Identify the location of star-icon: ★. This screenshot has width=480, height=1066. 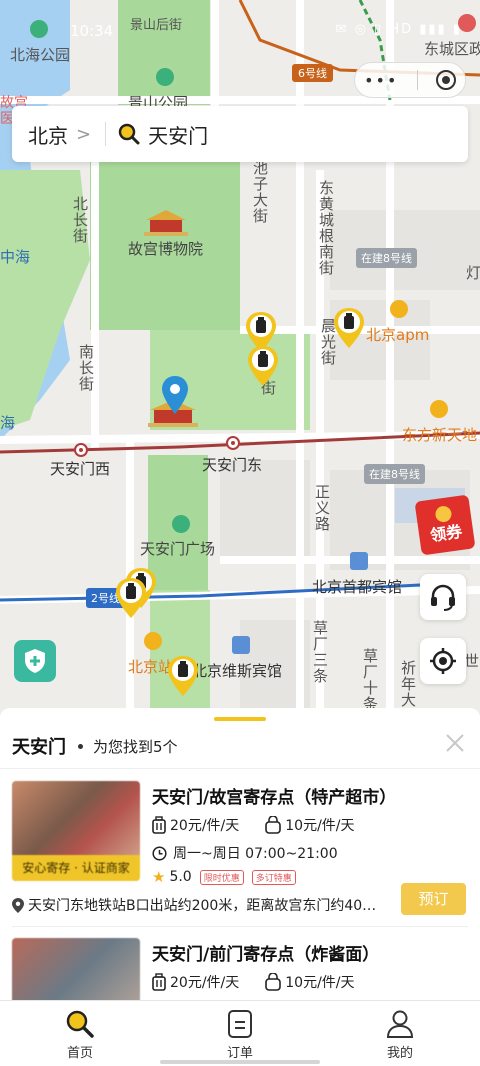
(159, 877).